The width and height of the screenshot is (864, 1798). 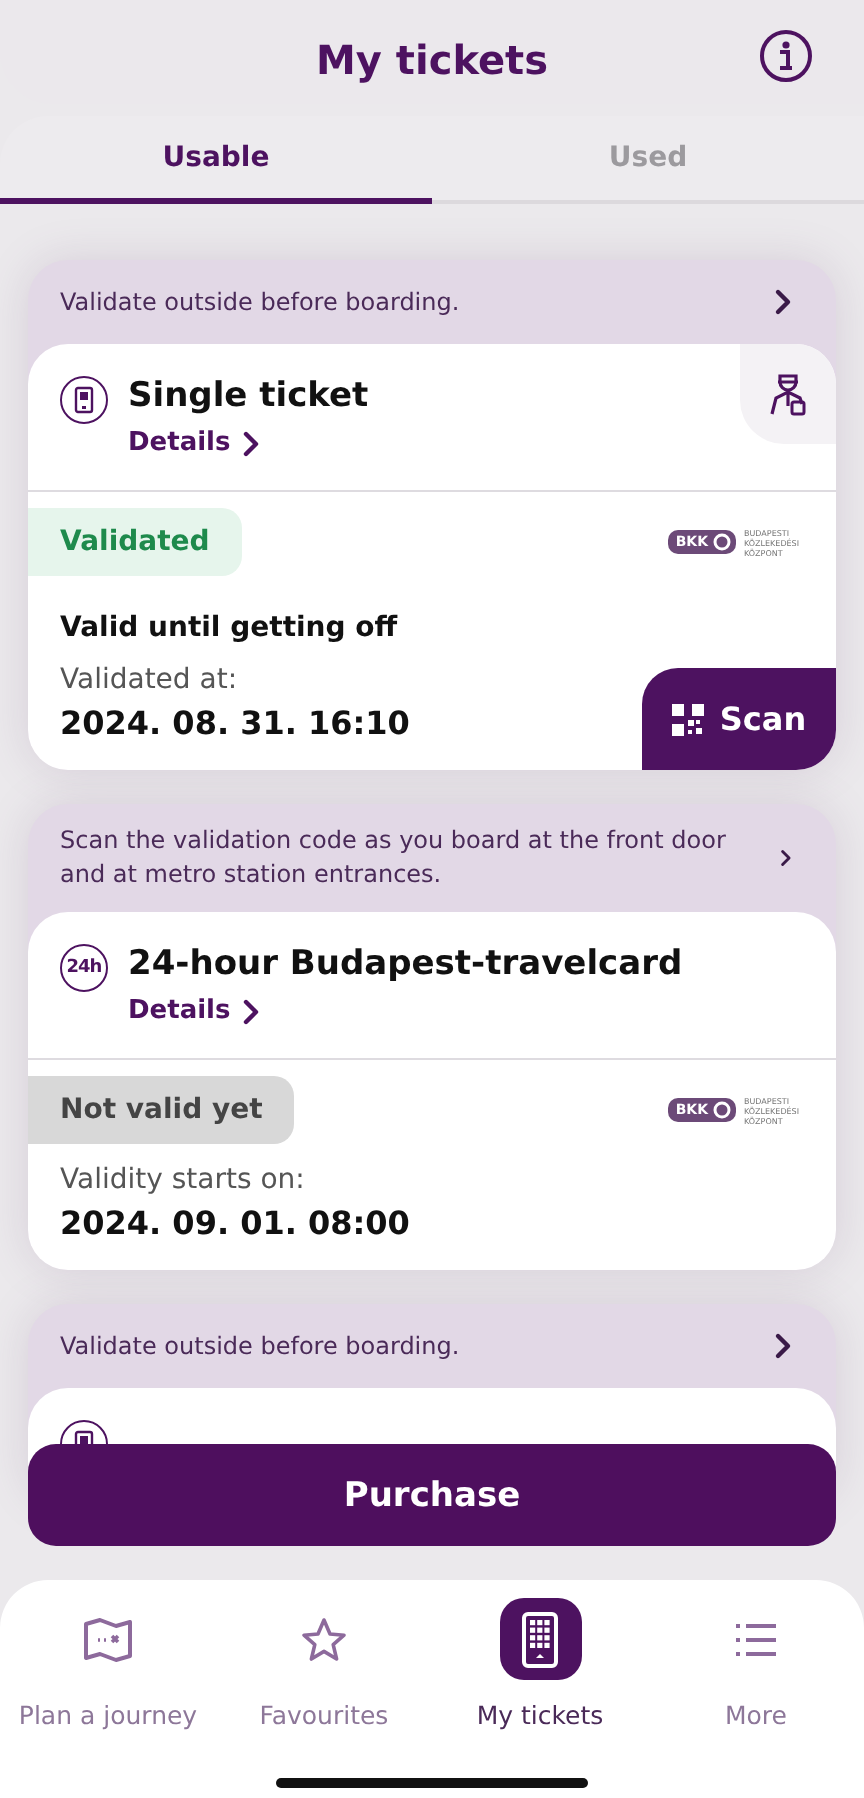 What do you see at coordinates (108, 1698) in the screenshot?
I see `nav-item: Plan a journey` at bounding box center [108, 1698].